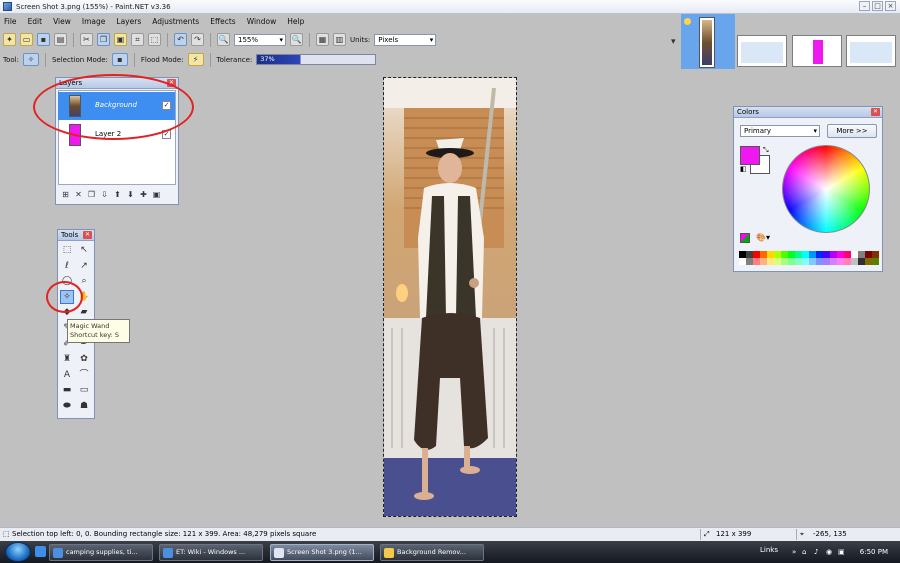 Image resolution: width=900 pixels, height=563 pixels. What do you see at coordinates (130, 194) in the screenshot?
I see `move-layer-down-icon: ⬇` at bounding box center [130, 194].